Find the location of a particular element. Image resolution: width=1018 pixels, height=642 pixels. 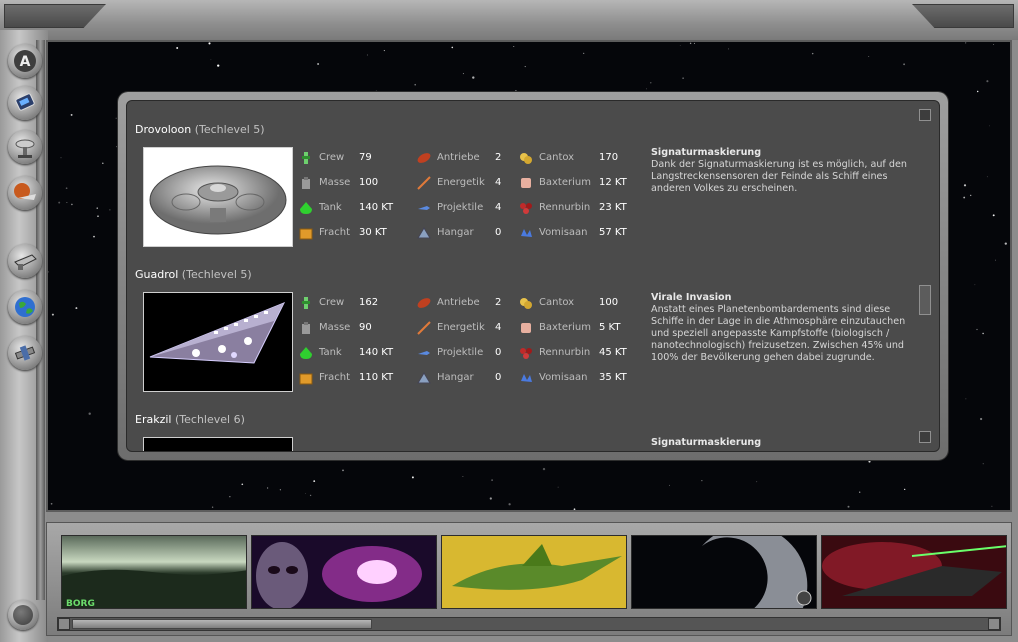

alien-nebula-image is located at coordinates (344, 572).